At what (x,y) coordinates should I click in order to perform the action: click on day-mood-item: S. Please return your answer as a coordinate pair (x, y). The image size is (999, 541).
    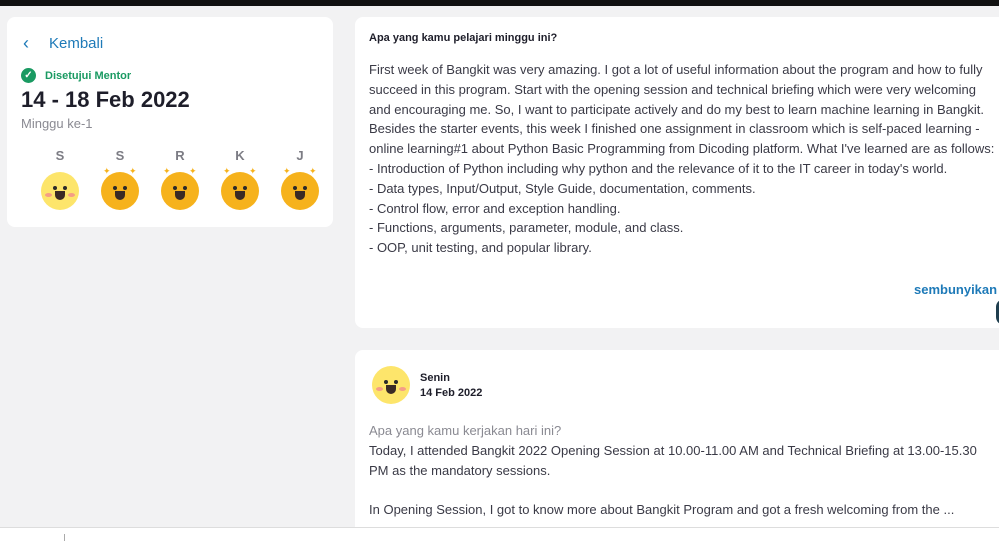
    Looking at the image, I should click on (60, 179).